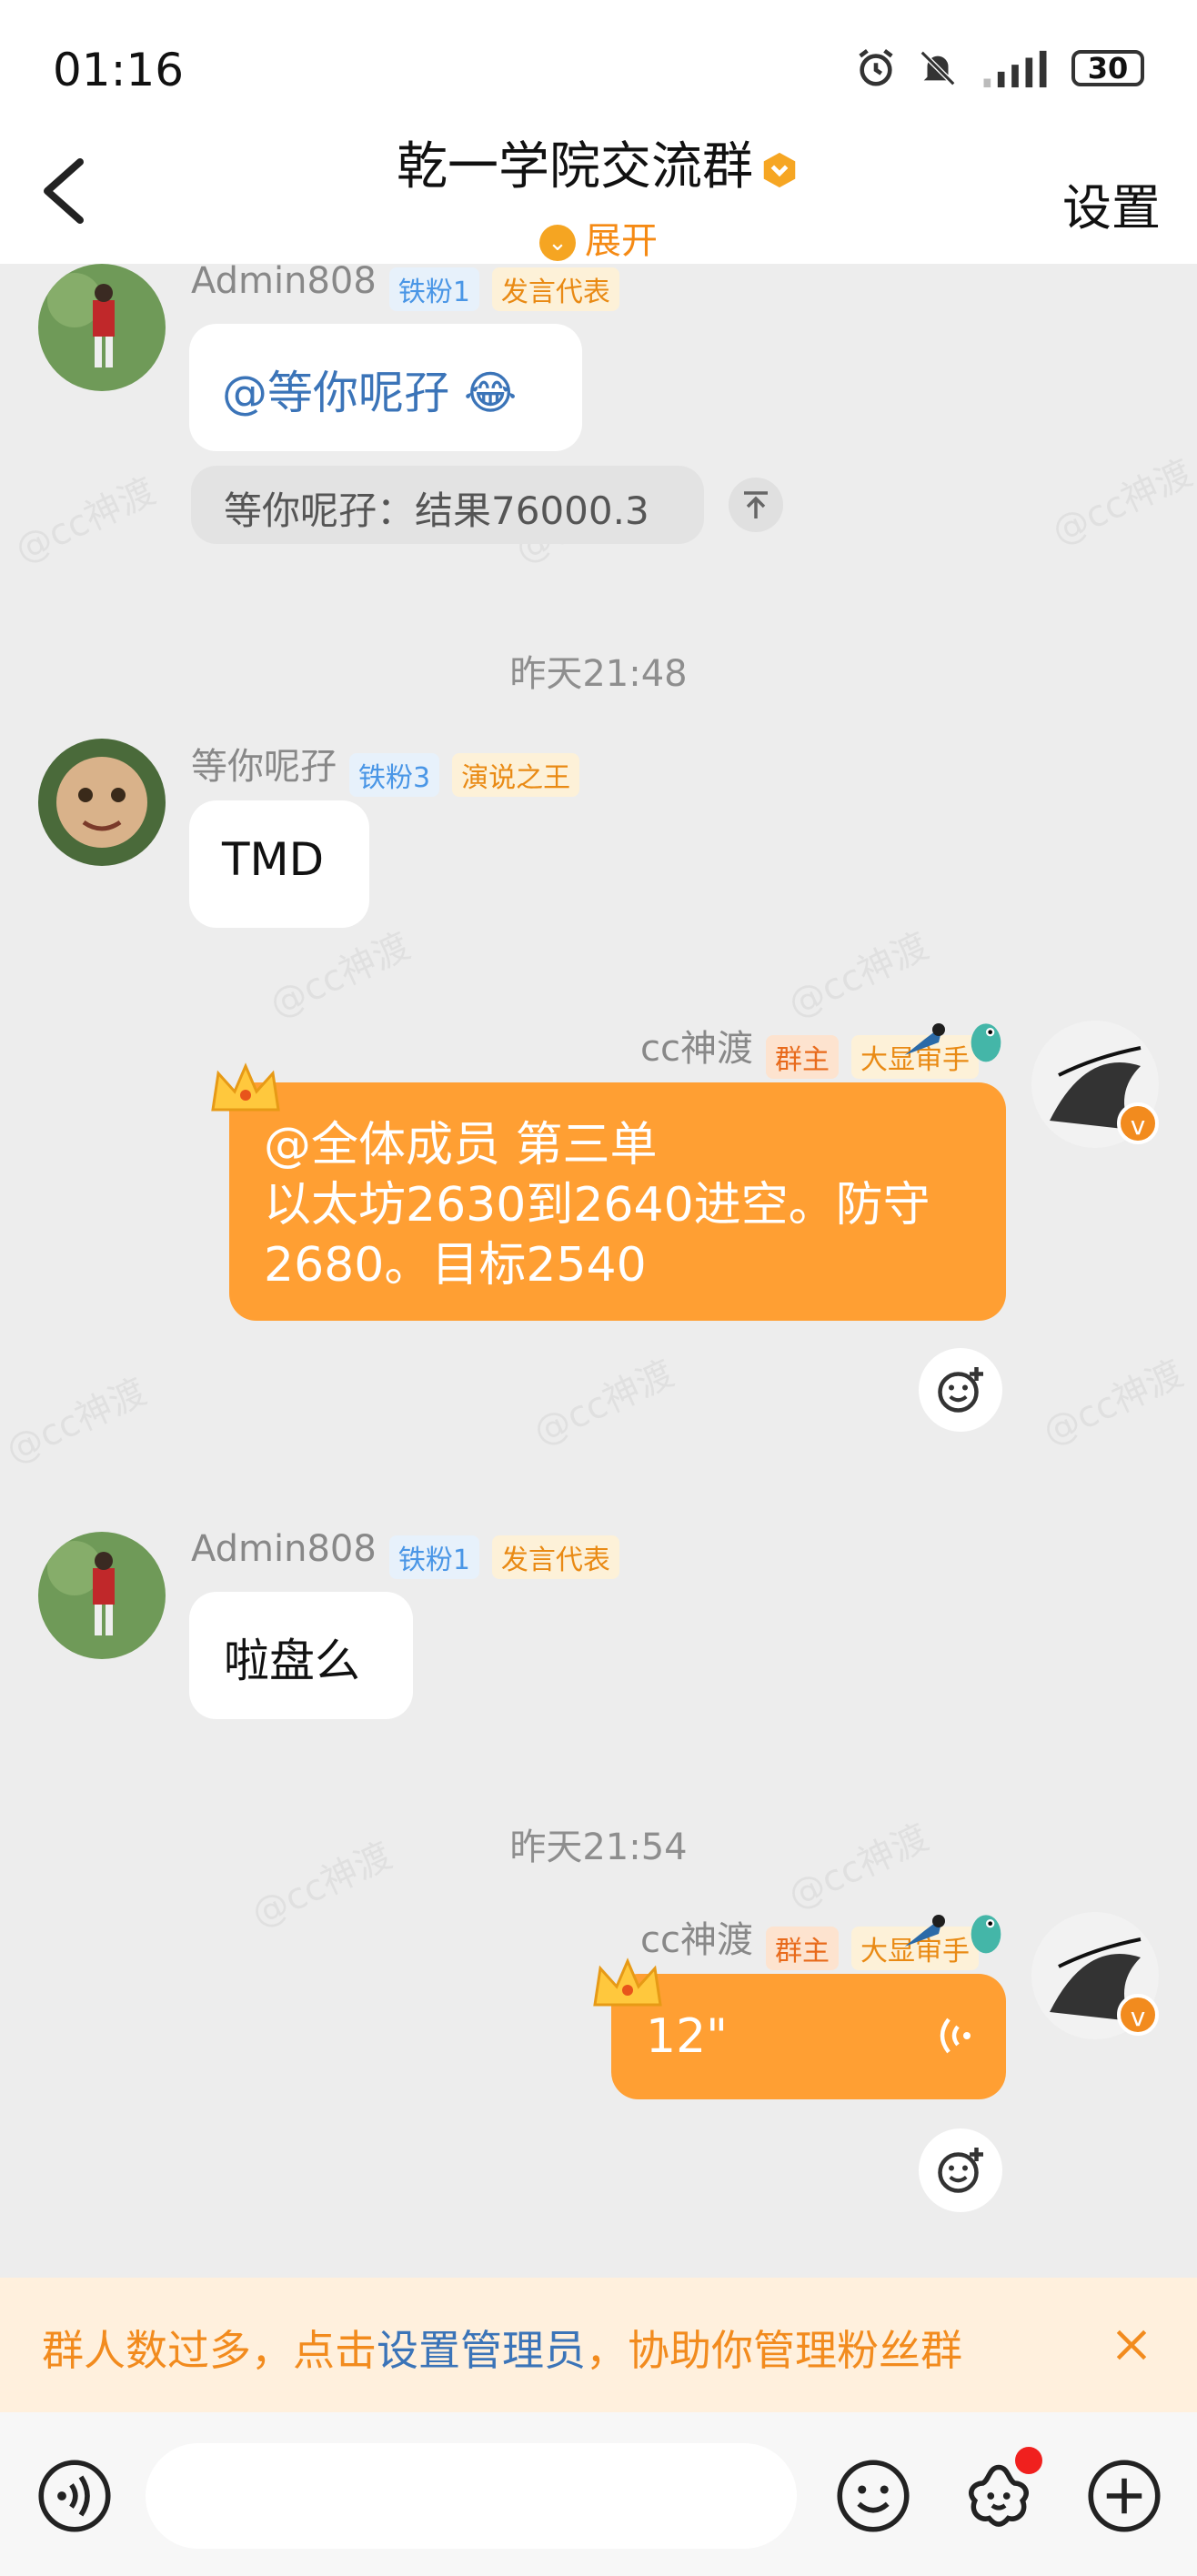  I want to click on message-bubble: 啦盘么, so click(301, 1655).